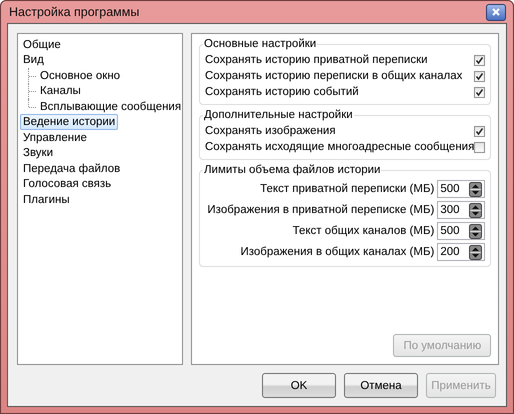 Image resolution: width=514 pixels, height=414 pixels. I want to click on group-title: Основные настройки, so click(260, 44).